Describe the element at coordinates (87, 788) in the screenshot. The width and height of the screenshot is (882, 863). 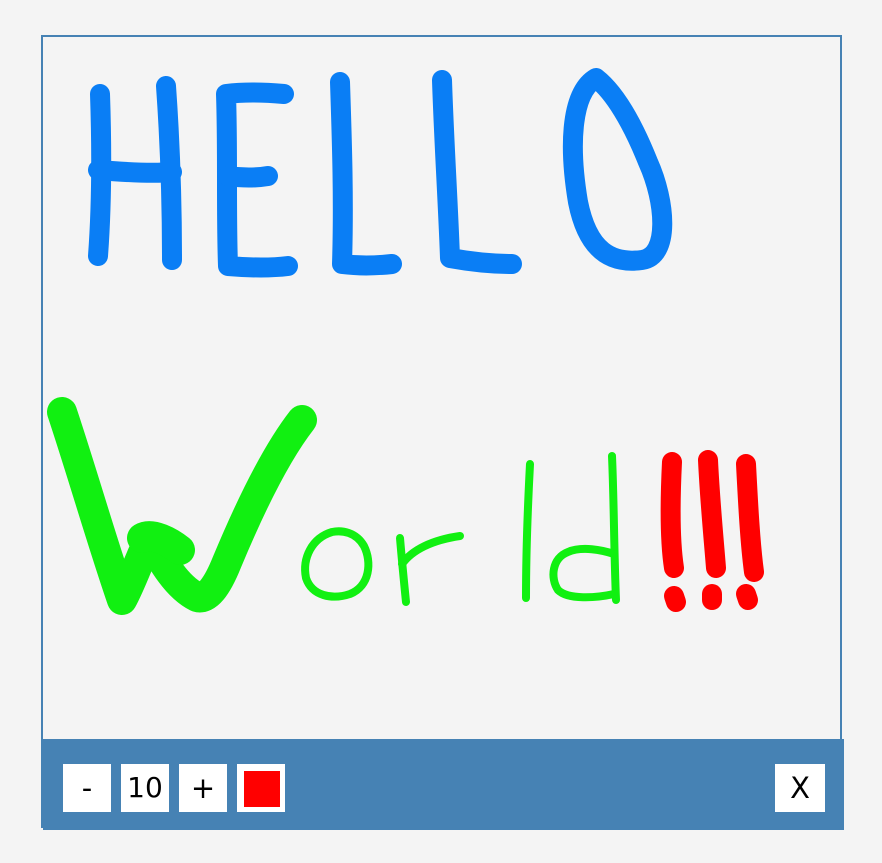
I see `decrease-size-button: -` at that location.